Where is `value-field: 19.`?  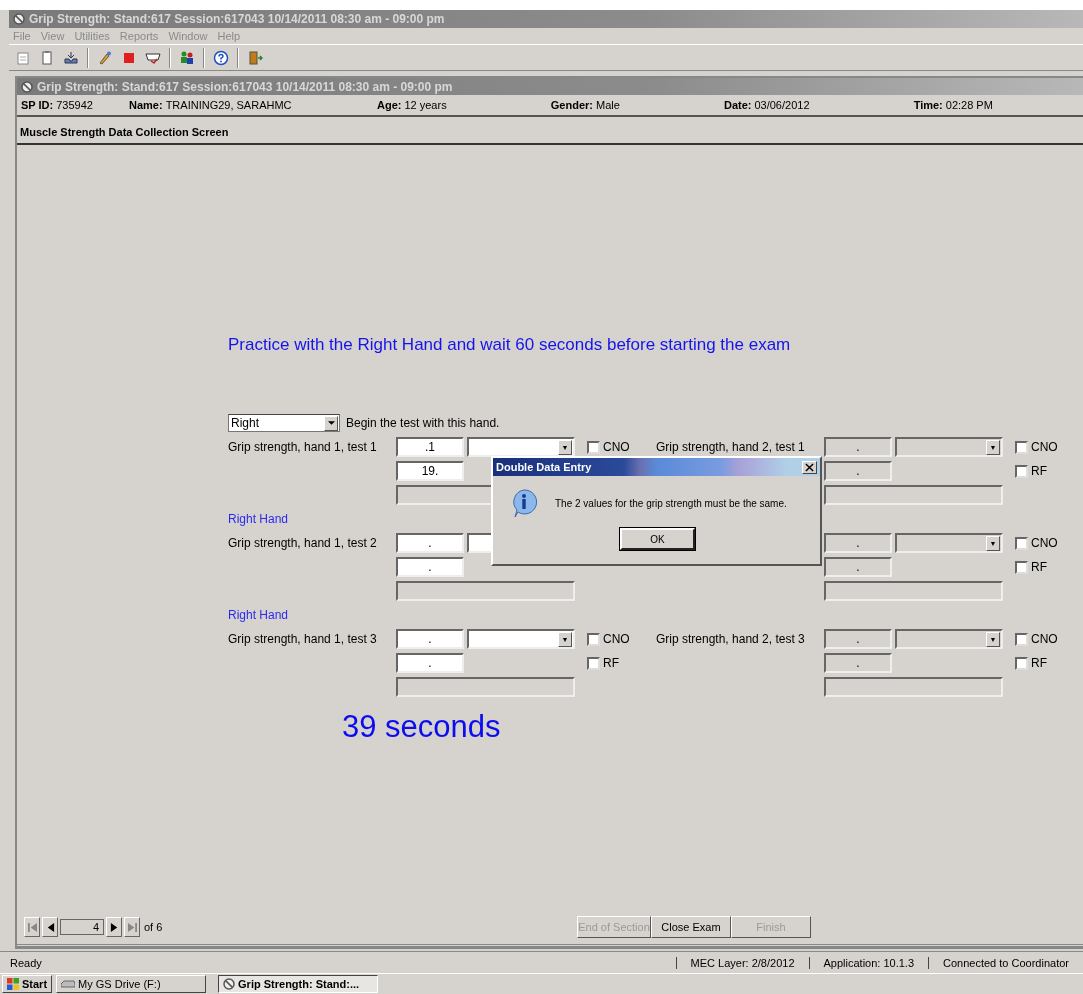
value-field: 19. is located at coordinates (430, 471).